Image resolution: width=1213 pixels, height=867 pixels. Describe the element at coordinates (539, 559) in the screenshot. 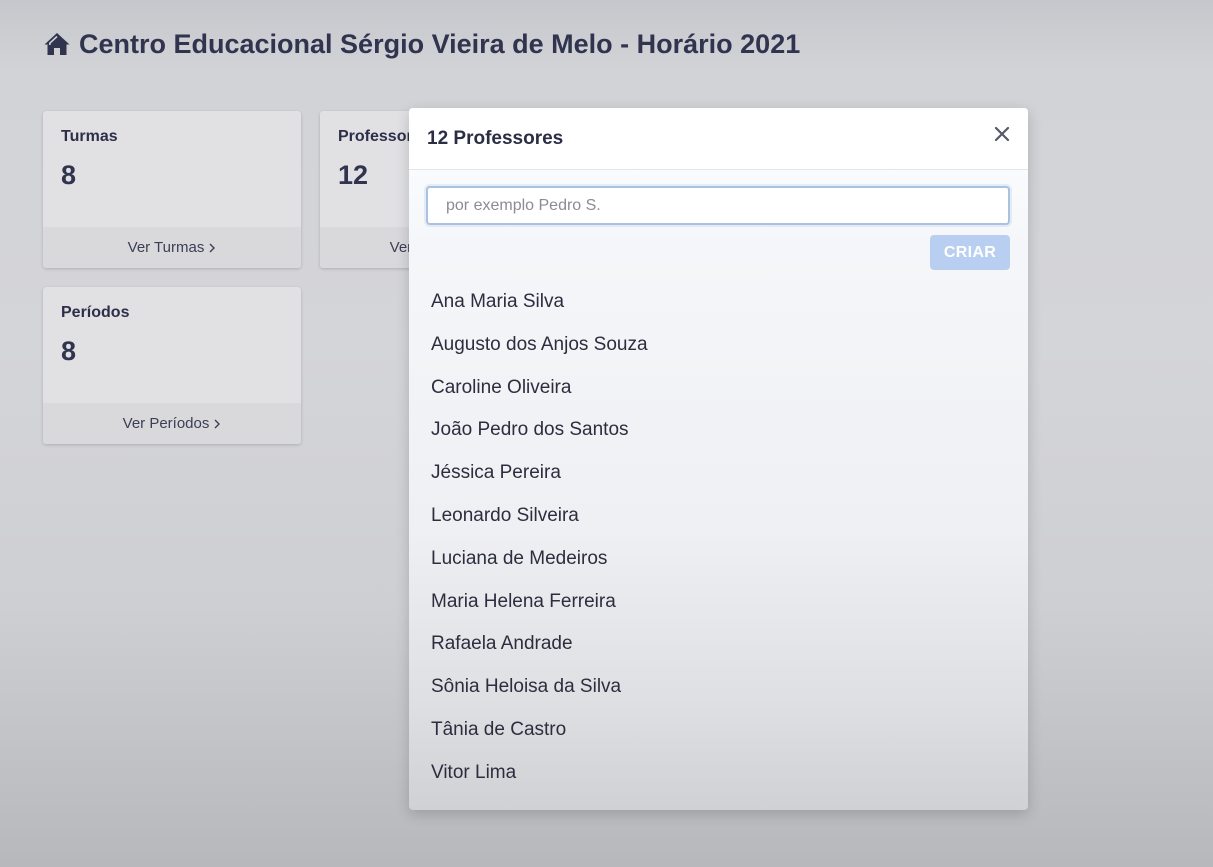

I see `teacher-item: Luciana de Medeiros` at that location.